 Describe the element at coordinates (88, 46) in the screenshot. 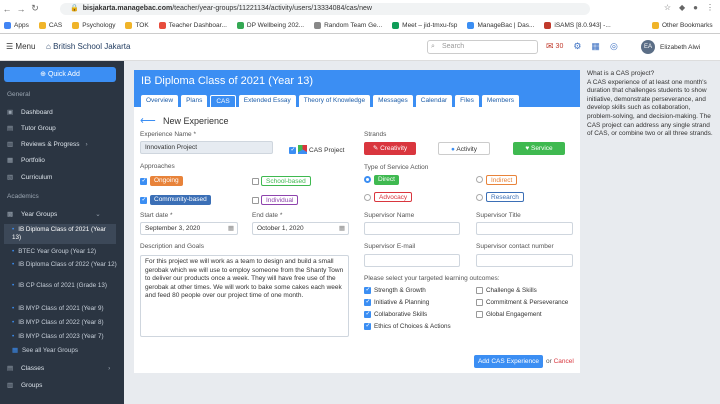

I see `school-link: ⌂ British School Jakarta` at that location.